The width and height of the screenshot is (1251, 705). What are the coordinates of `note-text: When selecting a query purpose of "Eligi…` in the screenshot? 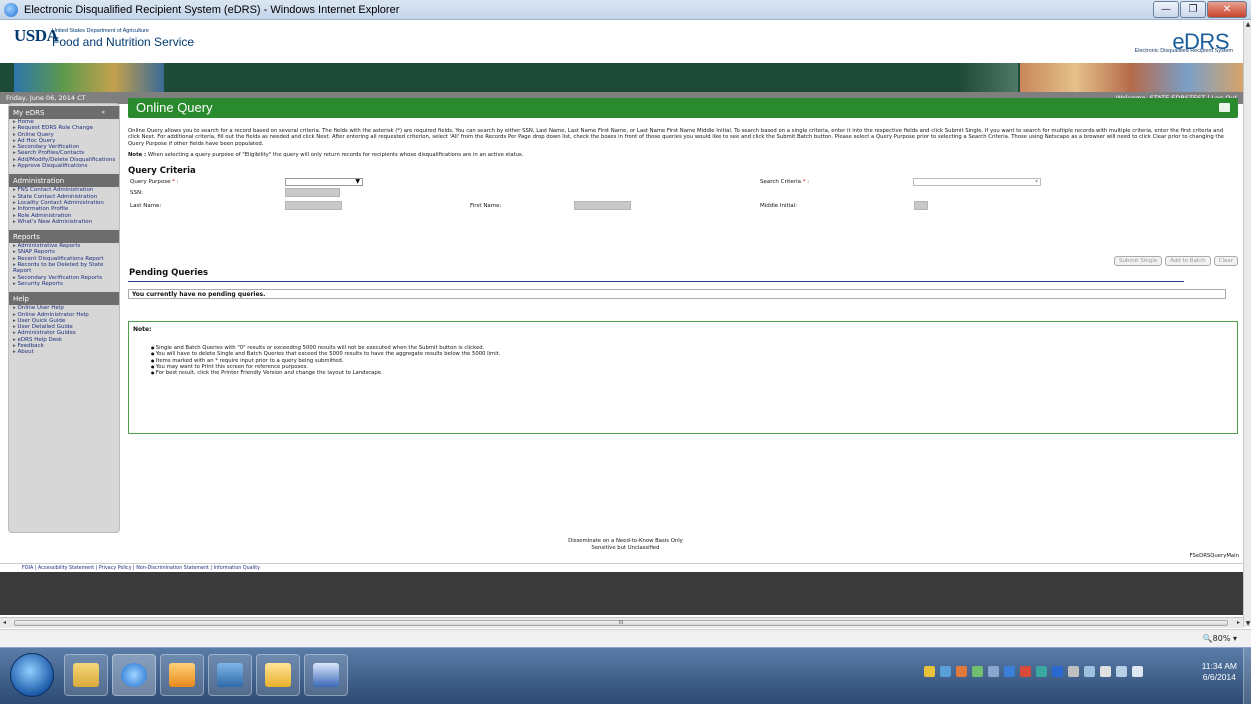 It's located at (335, 155).